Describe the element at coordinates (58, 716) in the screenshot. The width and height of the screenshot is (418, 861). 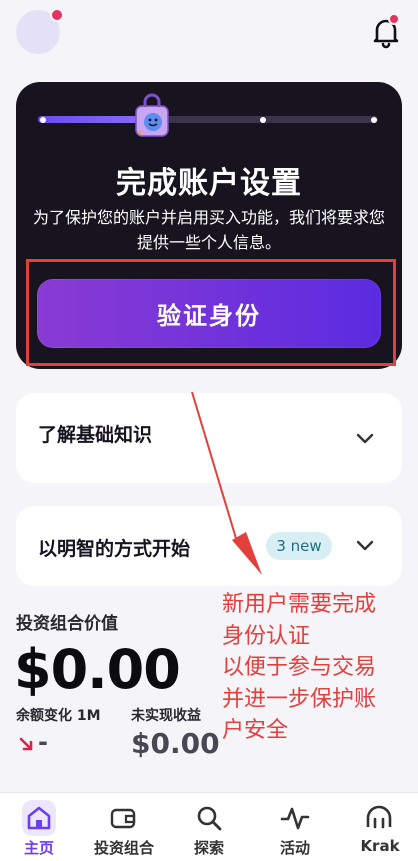
I see `balance-change-label: 余额变化 1M` at that location.